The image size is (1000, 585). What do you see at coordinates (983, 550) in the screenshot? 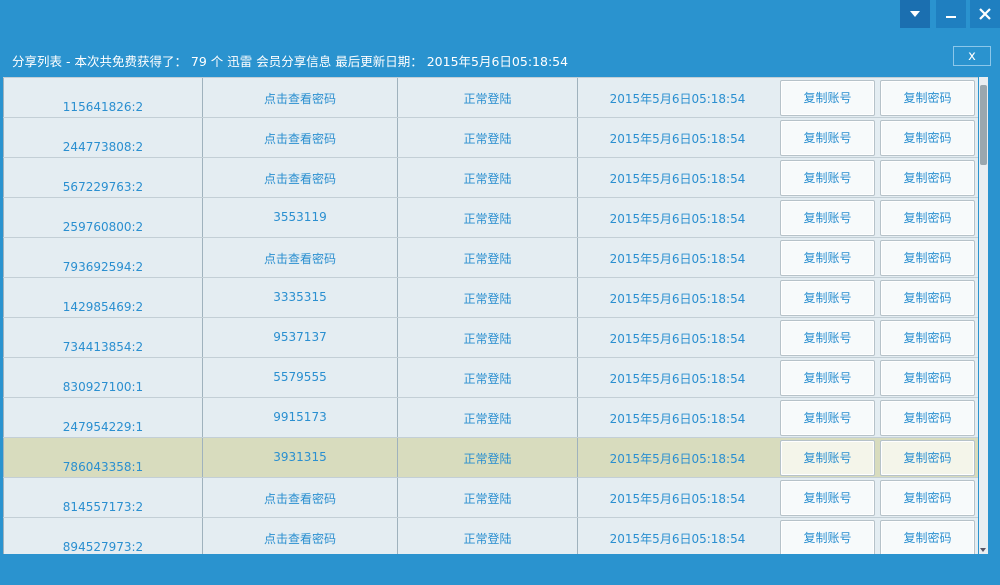
I see `scroll-down-arrow-icon` at bounding box center [983, 550].